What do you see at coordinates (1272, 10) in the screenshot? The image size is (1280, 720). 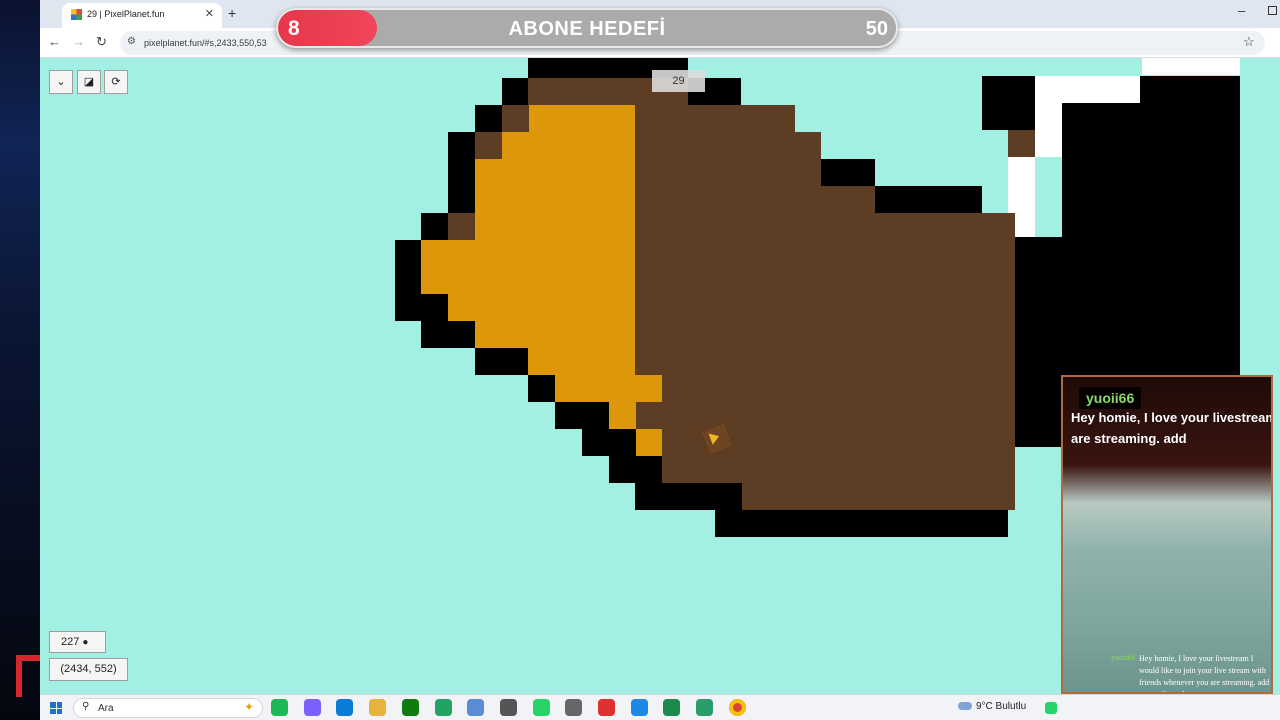 I see `window-maximize-button` at bounding box center [1272, 10].